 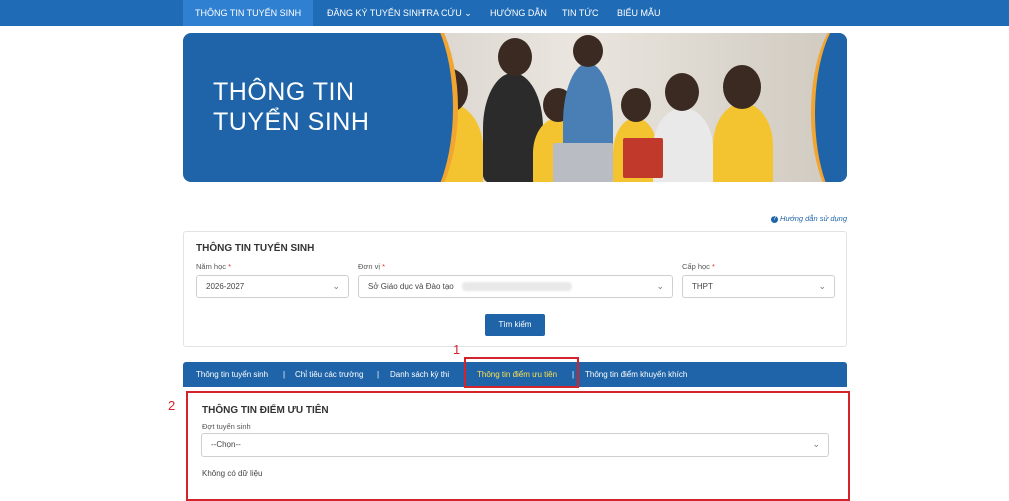 I want to click on nav-item-thong-tin-tuyen-sinh: THÔNG TIN TUYỂN SINH, so click(x=248, y=13).